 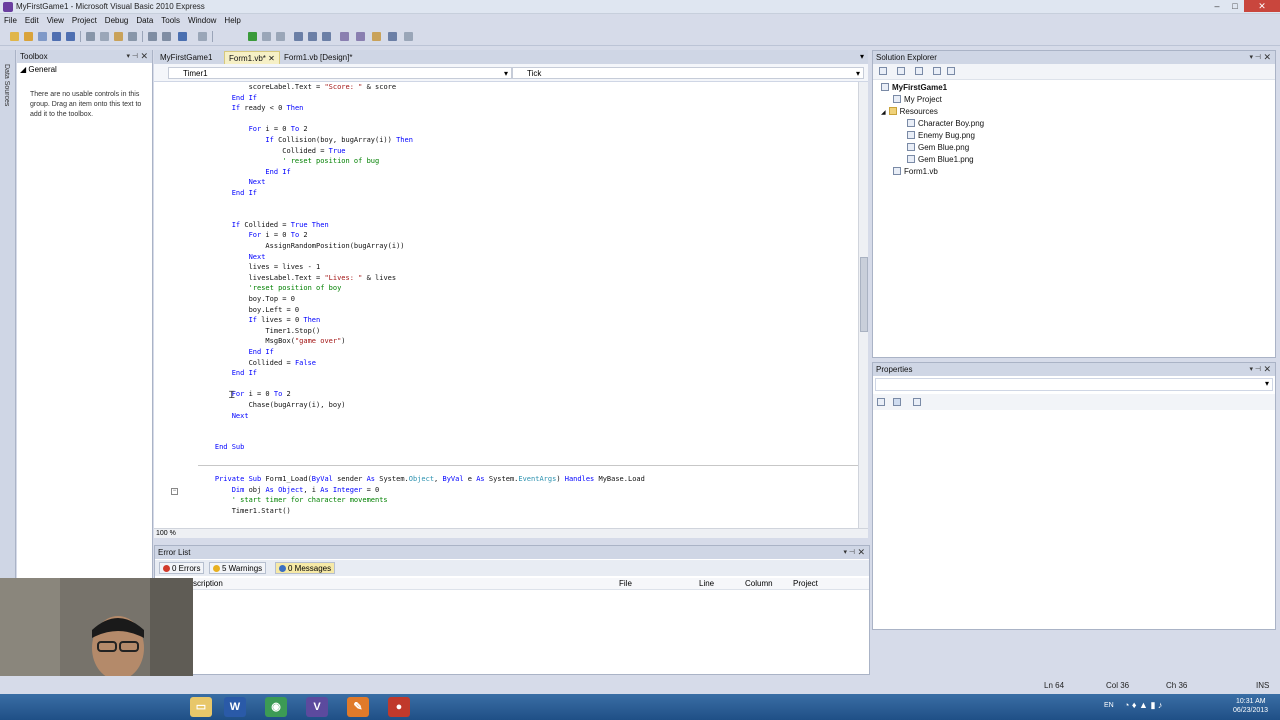 I want to click on maximize-button: □, so click(x=1235, y=6).